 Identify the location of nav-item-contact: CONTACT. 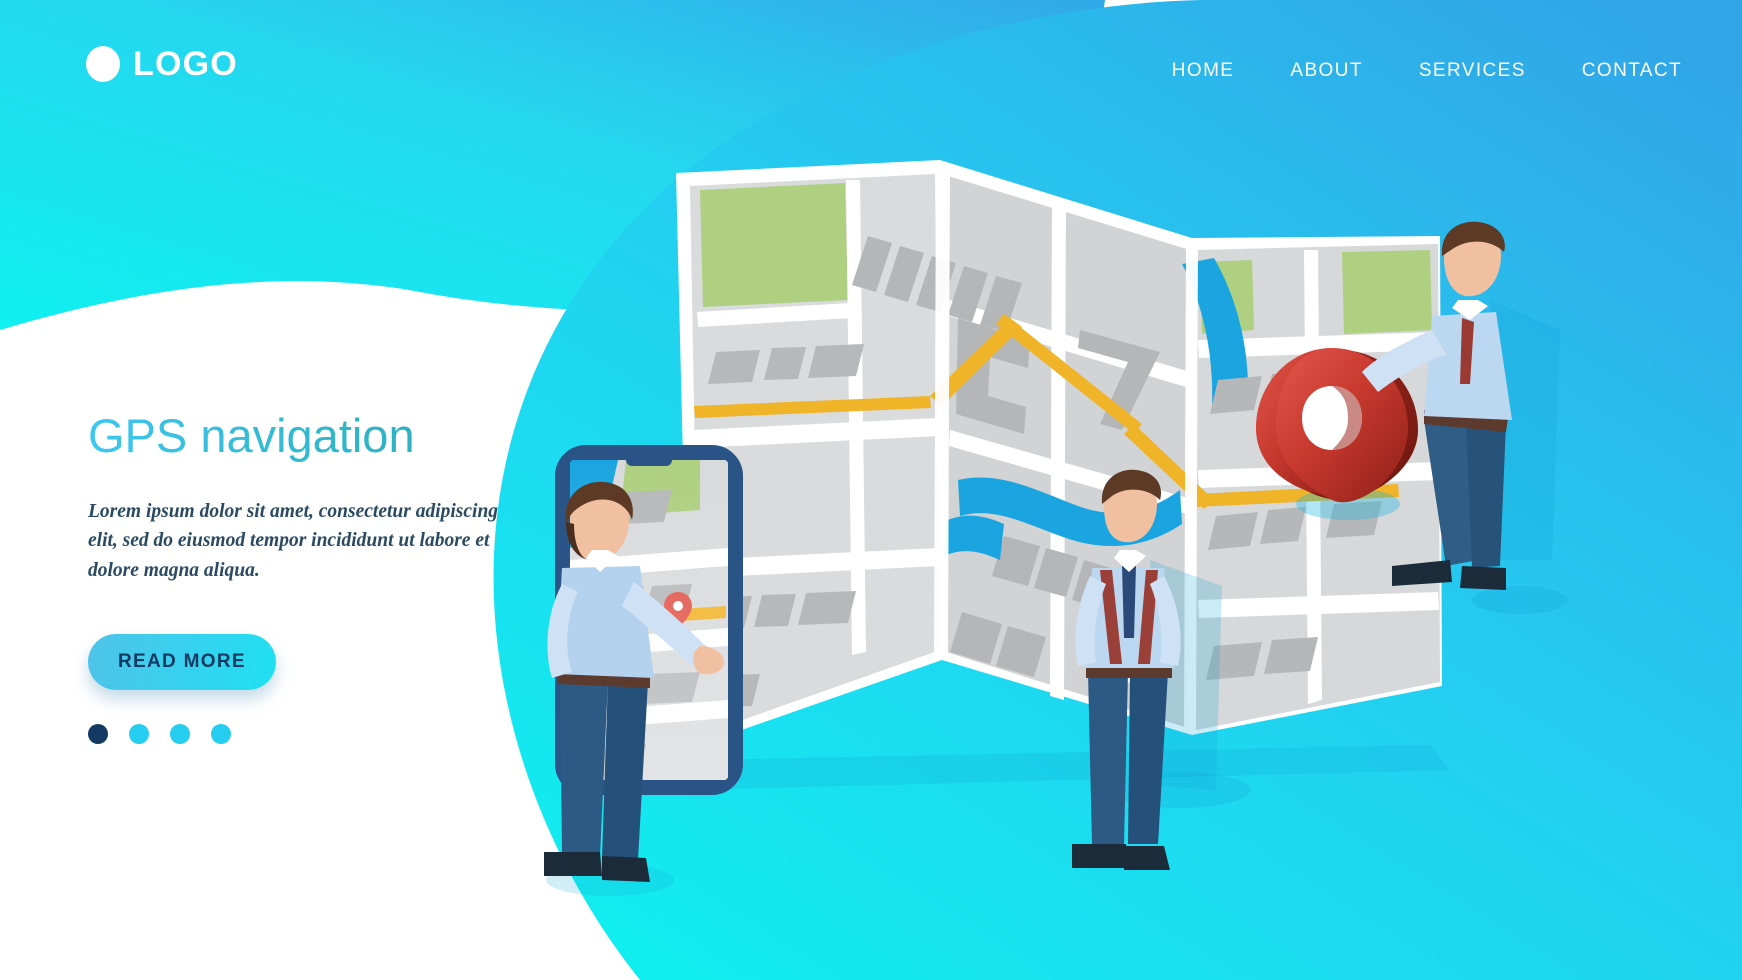
(1632, 71).